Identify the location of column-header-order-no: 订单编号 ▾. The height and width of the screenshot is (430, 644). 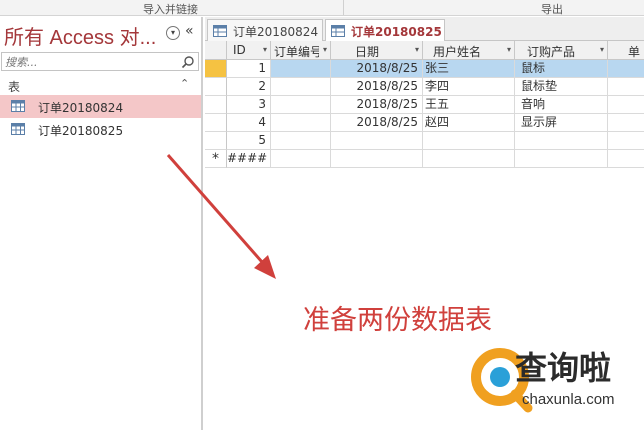
(301, 50).